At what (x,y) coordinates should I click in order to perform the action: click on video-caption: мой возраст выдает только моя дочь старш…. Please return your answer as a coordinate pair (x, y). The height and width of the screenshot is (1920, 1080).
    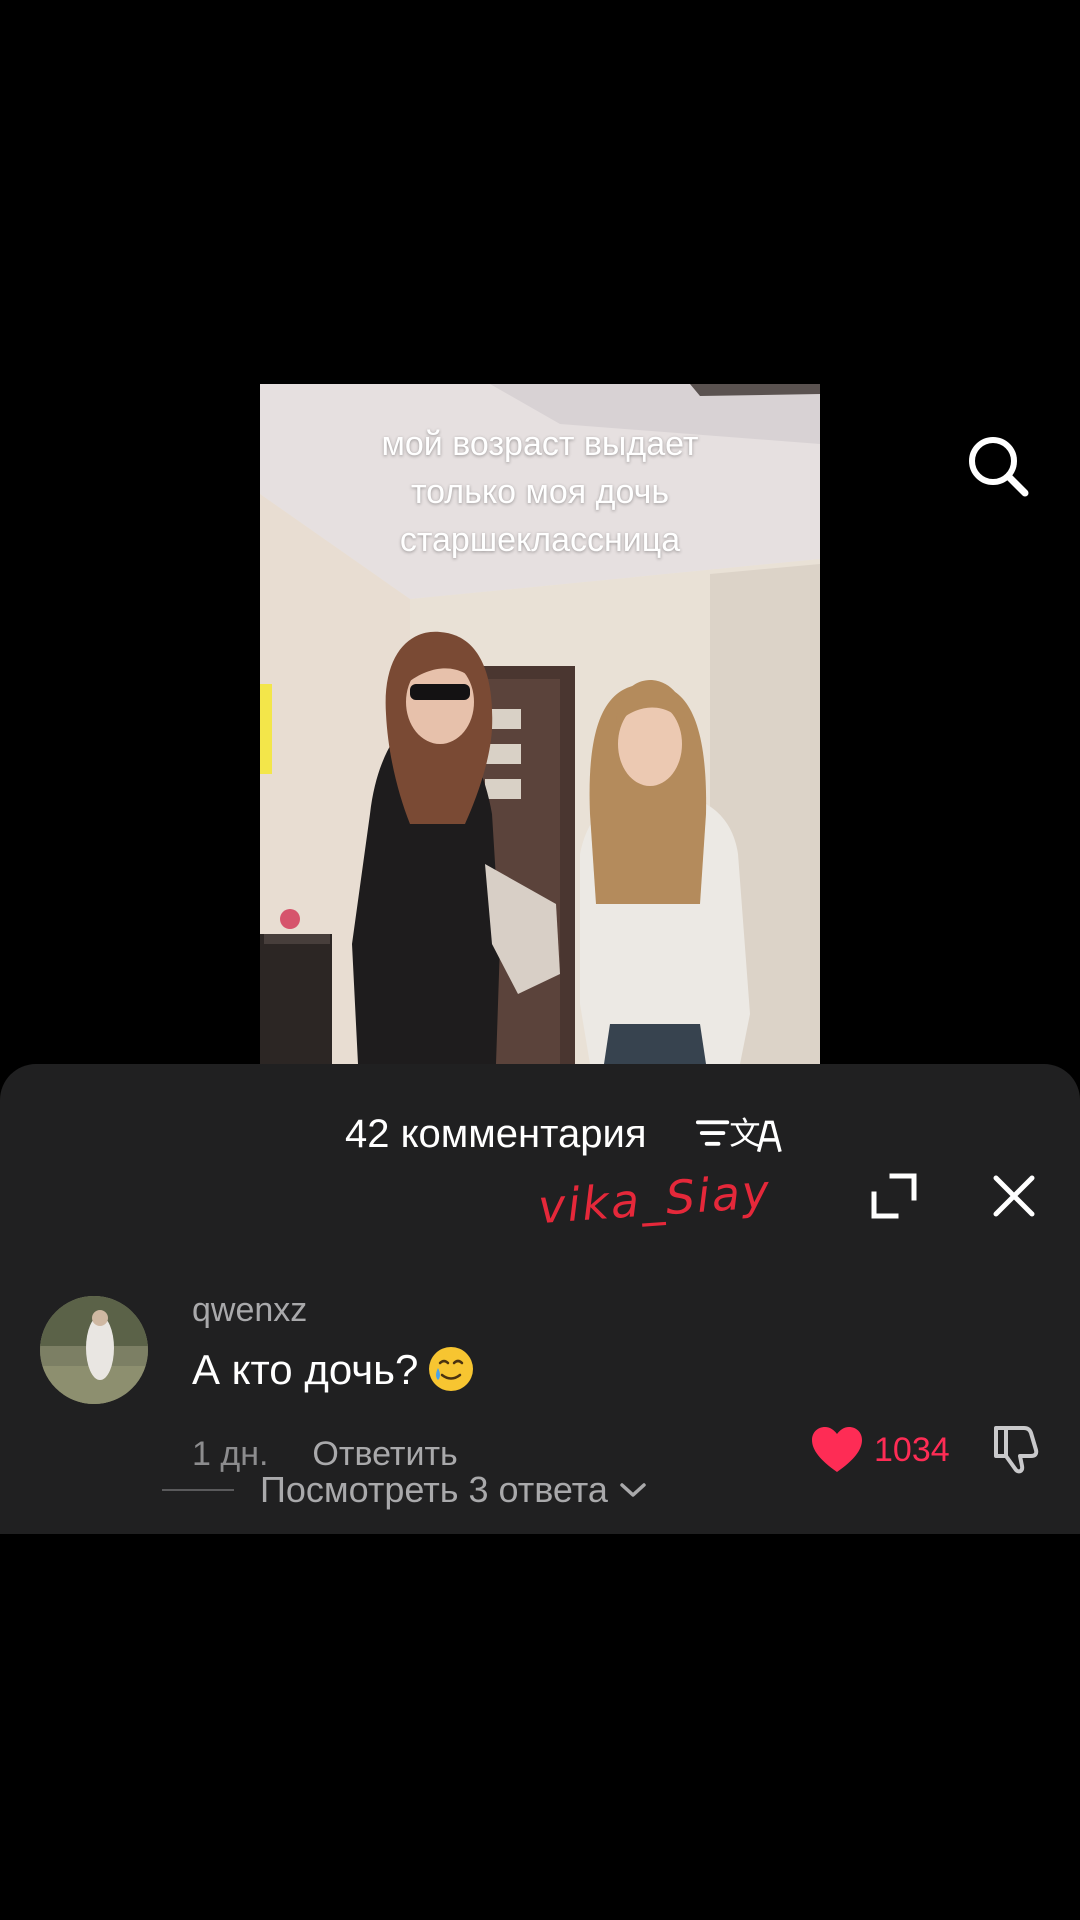
    Looking at the image, I should click on (540, 492).